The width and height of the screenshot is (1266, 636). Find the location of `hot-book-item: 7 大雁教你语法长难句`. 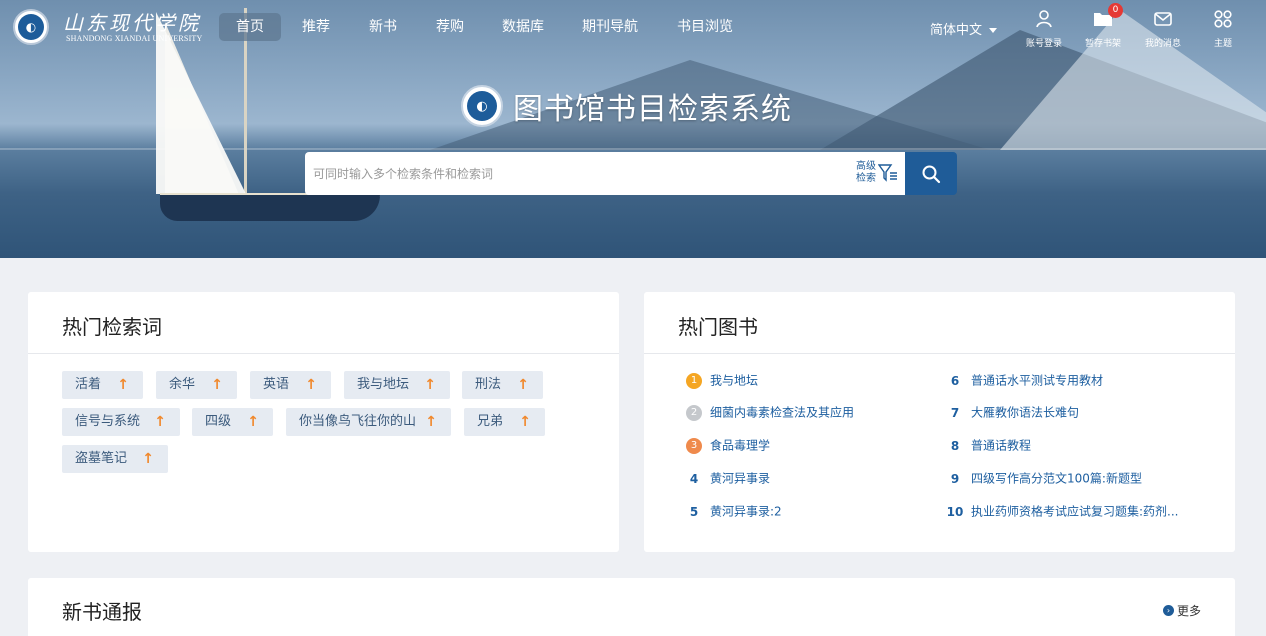

hot-book-item: 7 大雁教你语法长难句 is located at coordinates (1013, 412).